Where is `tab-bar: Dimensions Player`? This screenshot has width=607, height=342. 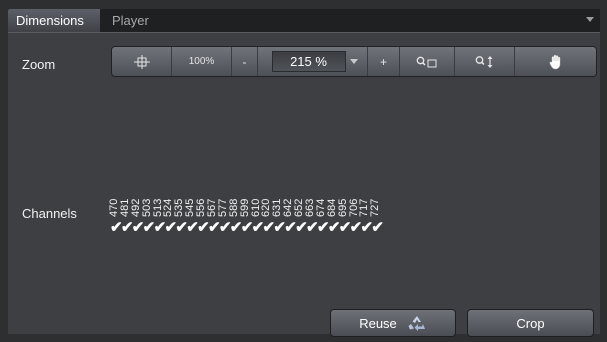
tab-bar: Dimensions Player is located at coordinates (304, 21).